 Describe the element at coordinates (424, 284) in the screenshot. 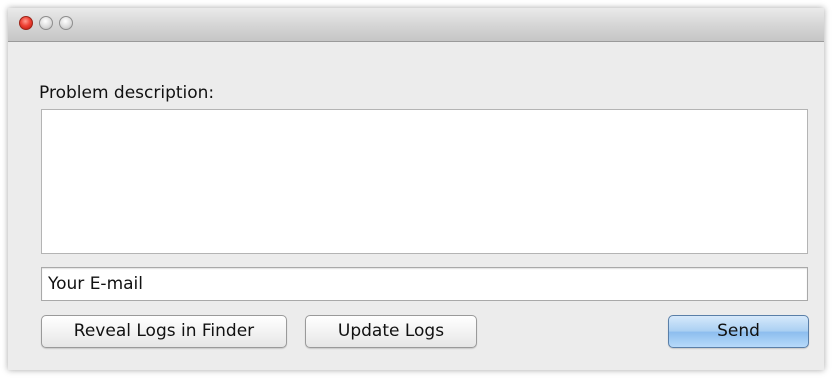

I see `email-field` at that location.